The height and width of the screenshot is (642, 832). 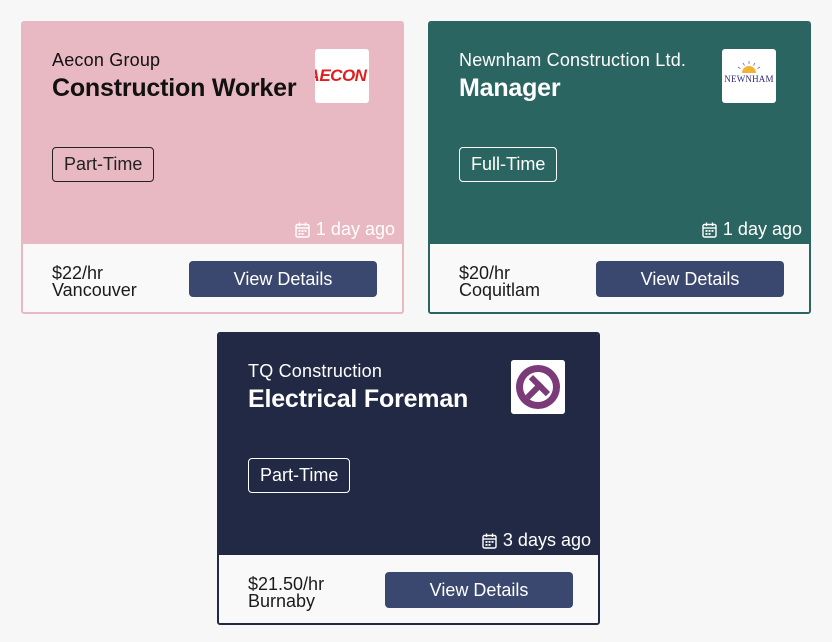 I want to click on location: Vancouver, so click(x=94, y=290).